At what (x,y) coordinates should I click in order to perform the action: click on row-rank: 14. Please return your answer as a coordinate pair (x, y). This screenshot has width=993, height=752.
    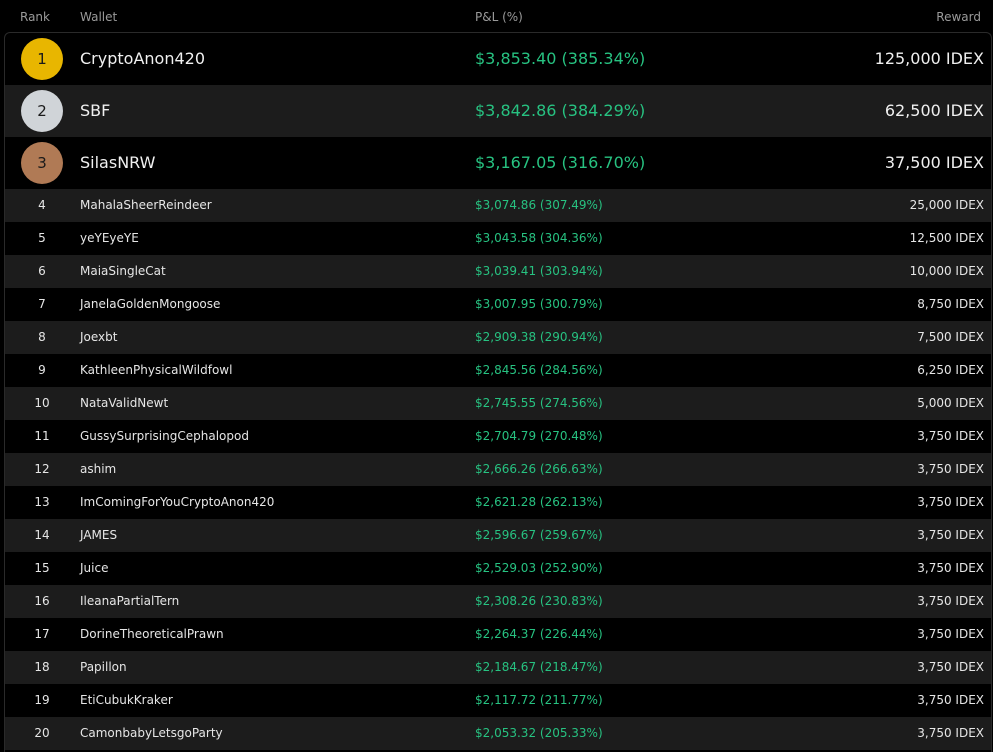
    Looking at the image, I should click on (42, 535).